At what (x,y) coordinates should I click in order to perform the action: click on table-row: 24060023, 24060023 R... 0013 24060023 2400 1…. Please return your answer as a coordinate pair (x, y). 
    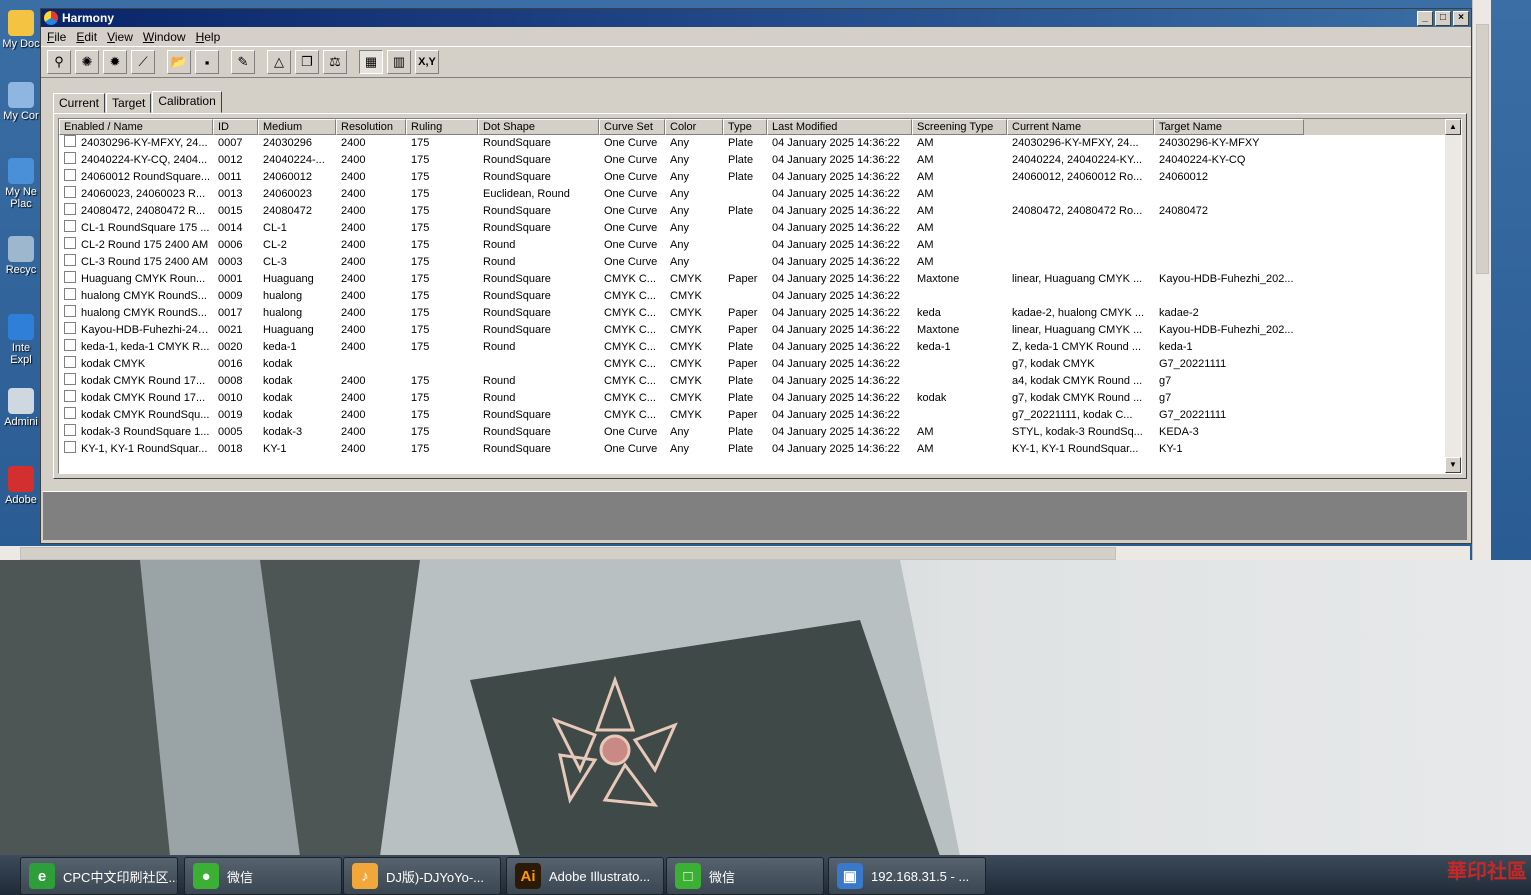
    Looking at the image, I should click on (760, 194).